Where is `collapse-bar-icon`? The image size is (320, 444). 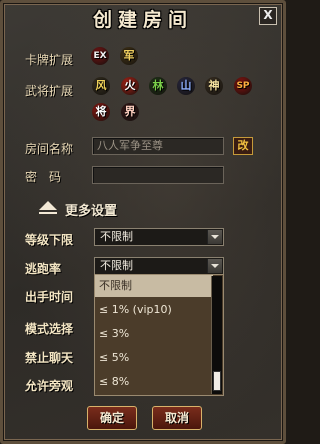 collapse-bar-icon is located at coordinates (48, 213).